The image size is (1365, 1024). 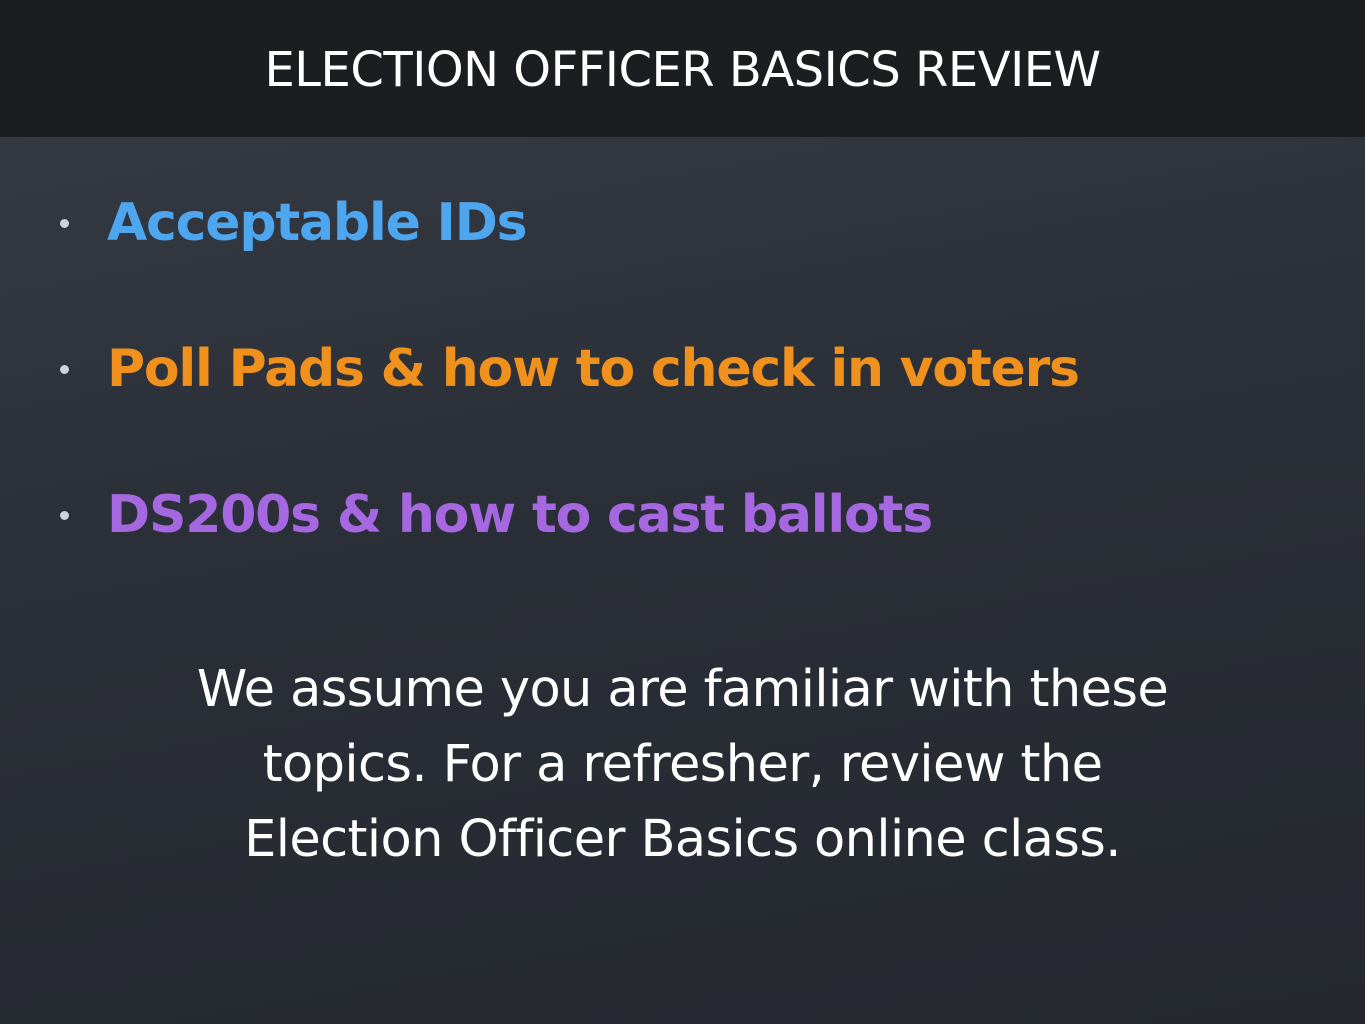 I want to click on note-line: We assume you are familiar with these, so click(x=682, y=689).